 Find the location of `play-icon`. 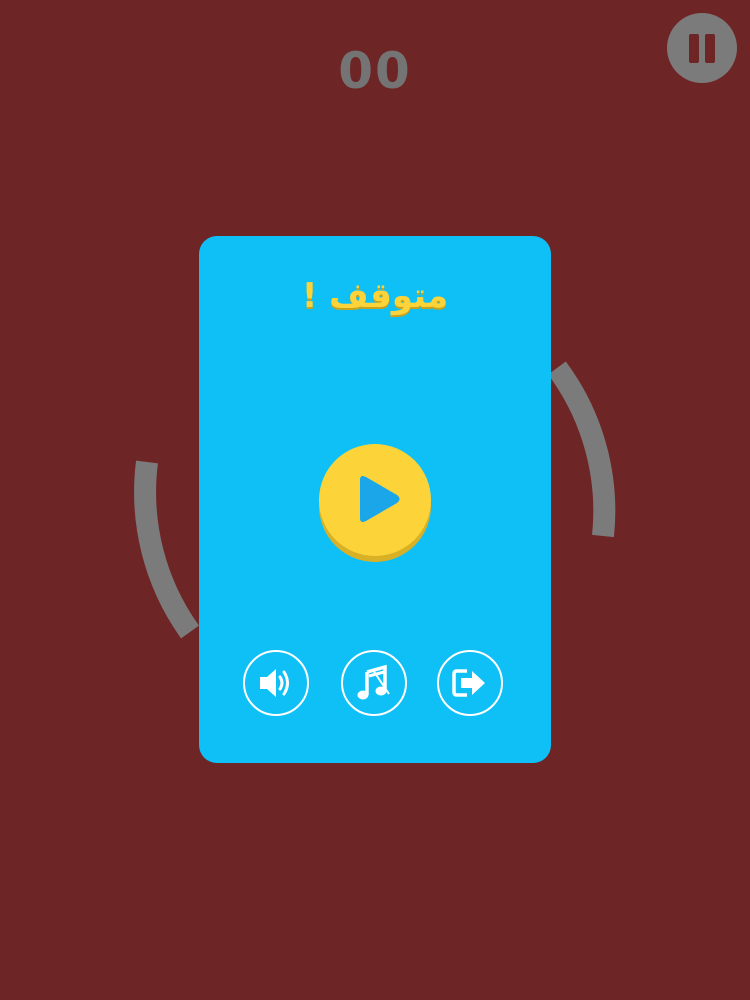

play-icon is located at coordinates (380, 499).